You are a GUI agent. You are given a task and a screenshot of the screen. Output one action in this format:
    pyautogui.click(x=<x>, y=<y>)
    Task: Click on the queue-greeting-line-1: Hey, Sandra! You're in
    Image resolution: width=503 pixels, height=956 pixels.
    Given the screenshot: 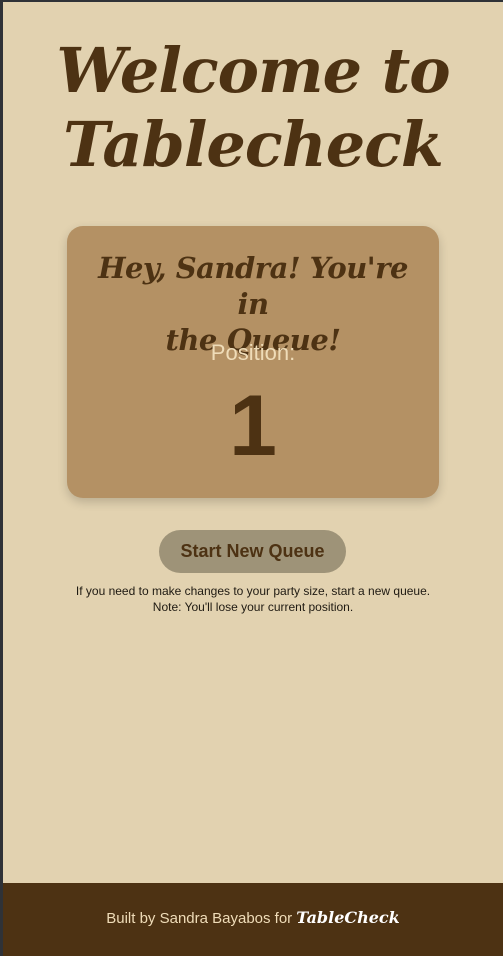 What is the action you would take?
    pyautogui.click(x=253, y=286)
    